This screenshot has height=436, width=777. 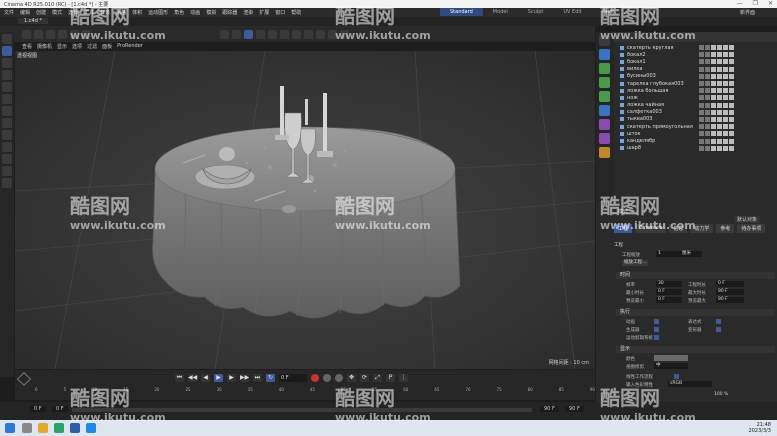 What do you see at coordinates (27, 46) in the screenshot?
I see `viewport-menu-item: 查看` at bounding box center [27, 46].